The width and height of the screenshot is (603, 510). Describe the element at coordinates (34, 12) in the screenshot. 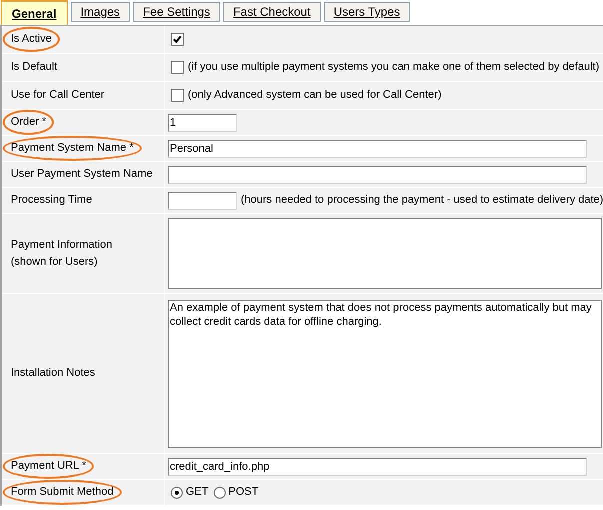

I see `tab: General` at that location.